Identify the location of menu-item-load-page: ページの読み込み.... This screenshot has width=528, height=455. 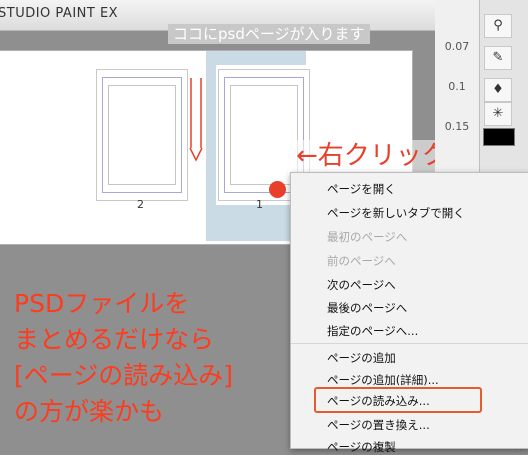
(378, 401).